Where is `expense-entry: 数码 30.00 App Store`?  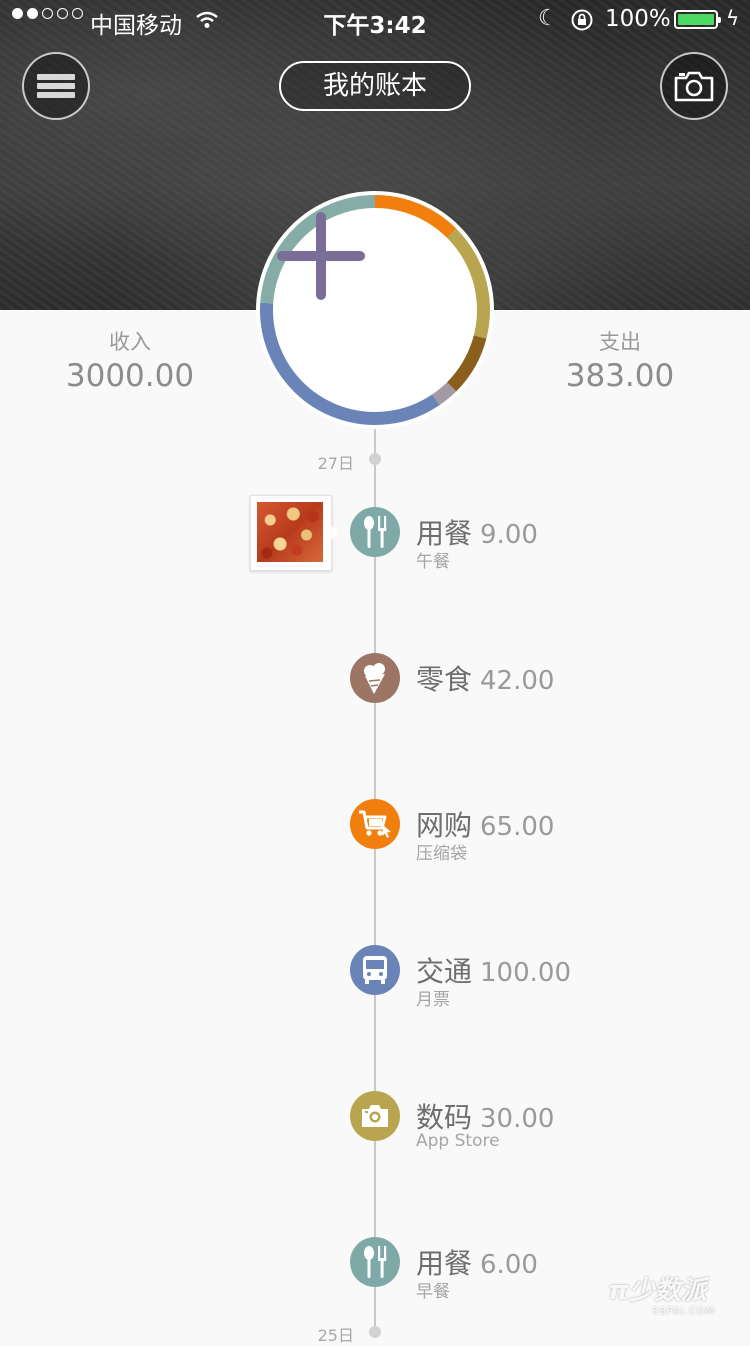 expense-entry: 数码 30.00 App Store is located at coordinates (550, 1121).